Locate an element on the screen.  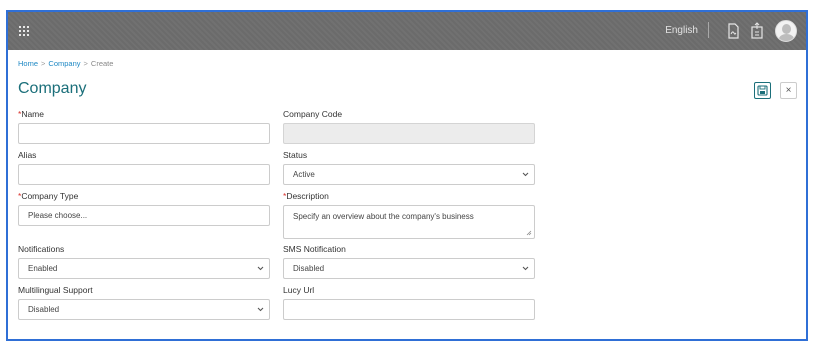
company-code-field: Company Code is located at coordinates (409, 126).